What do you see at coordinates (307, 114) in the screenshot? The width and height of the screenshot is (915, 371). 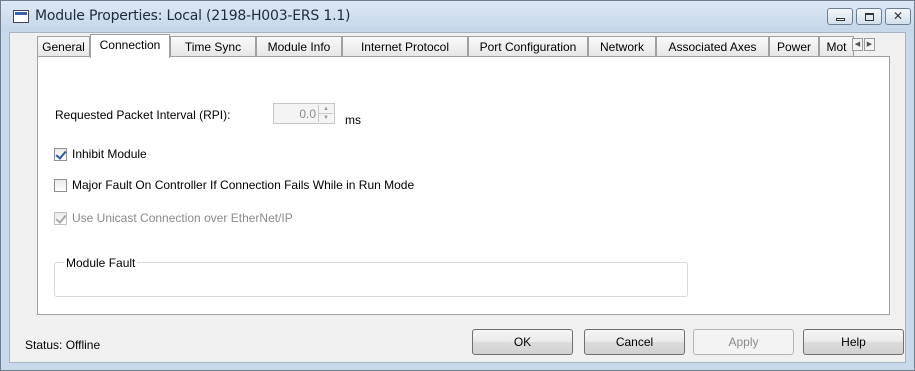 I see `rpi-value: 0.0` at bounding box center [307, 114].